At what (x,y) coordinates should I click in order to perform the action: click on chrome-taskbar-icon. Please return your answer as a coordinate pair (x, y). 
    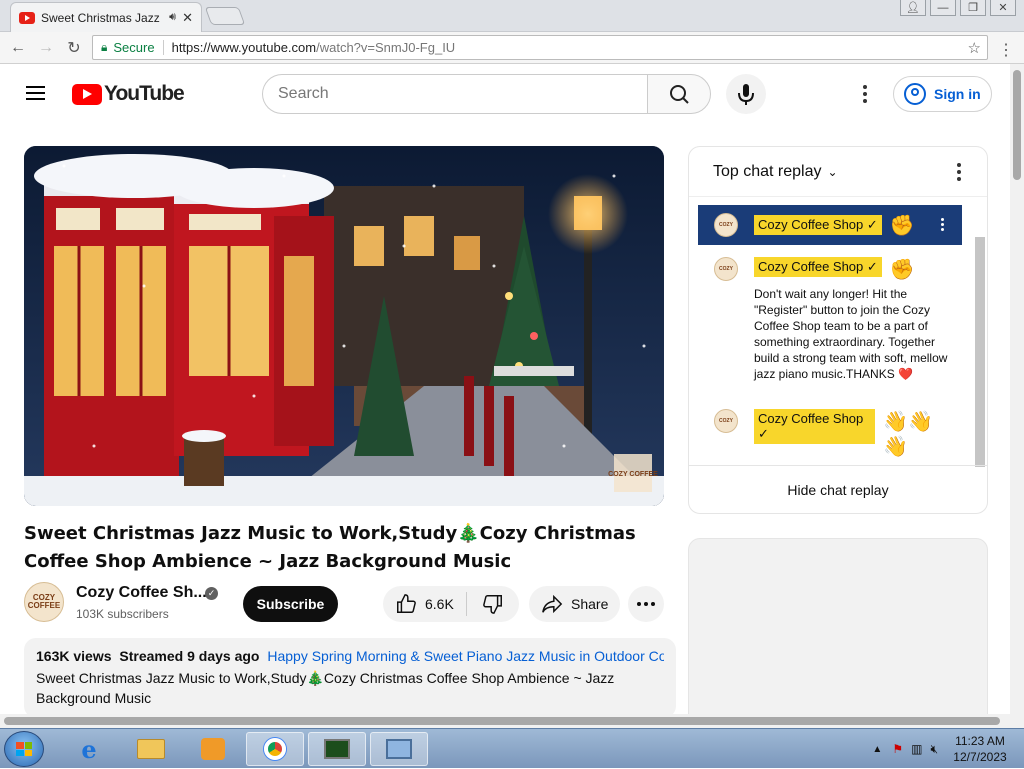
    Looking at the image, I should click on (275, 749).